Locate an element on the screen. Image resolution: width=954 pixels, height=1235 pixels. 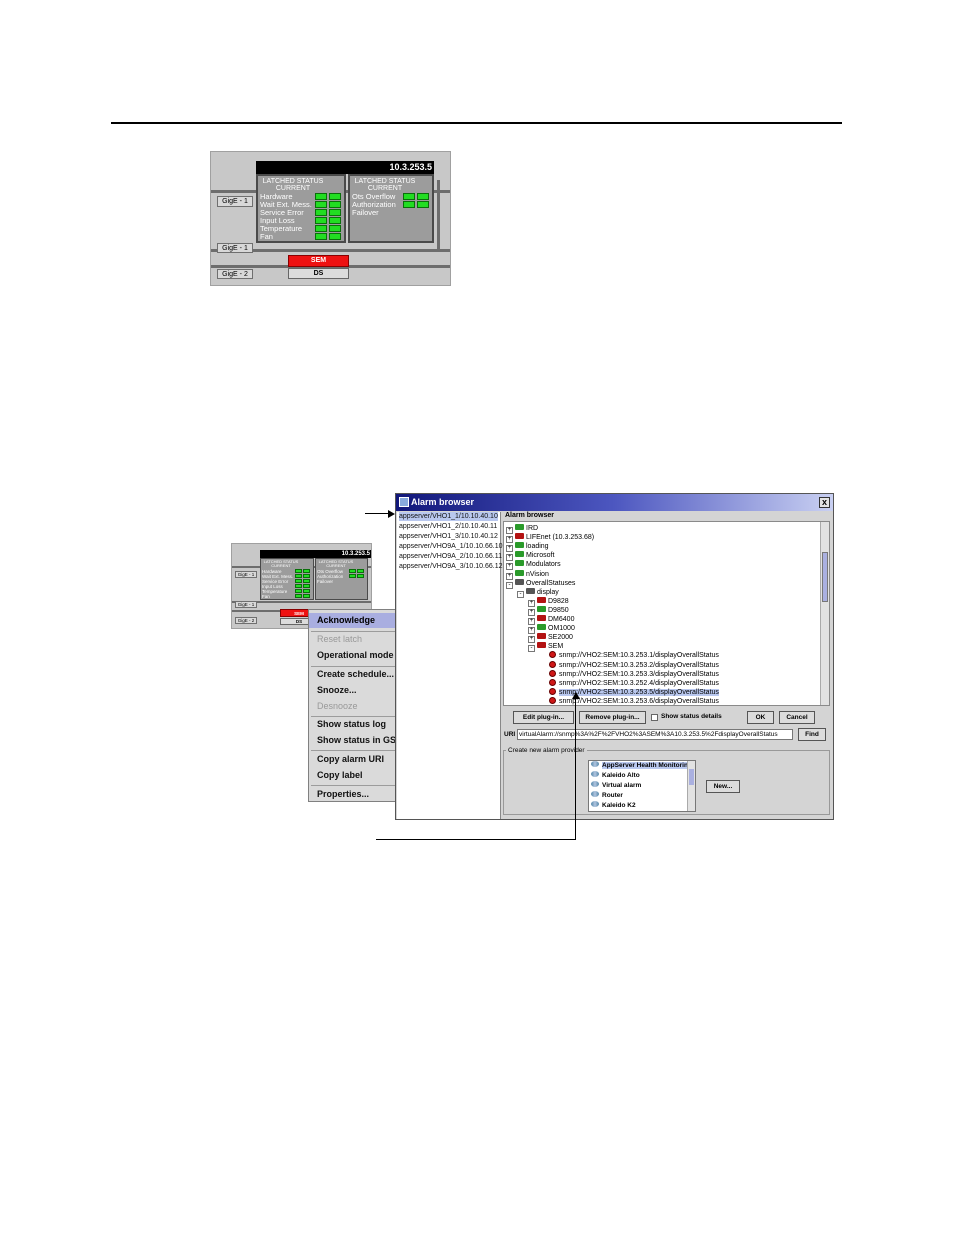
alarm-tree-folder: + Microsoft is located at coordinates (530, 556).